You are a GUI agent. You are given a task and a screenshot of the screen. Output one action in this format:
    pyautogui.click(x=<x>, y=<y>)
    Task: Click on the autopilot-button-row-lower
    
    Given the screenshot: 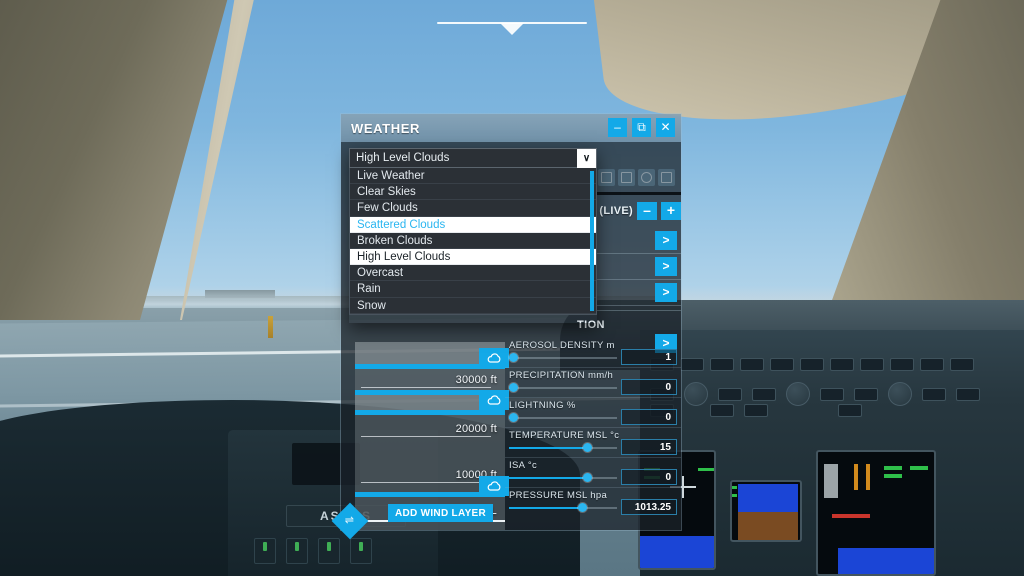 What is the action you would take?
    pyautogui.click(x=756, y=410)
    